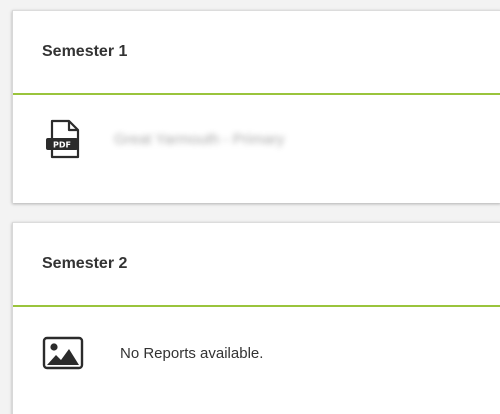 This screenshot has height=414, width=500. Describe the element at coordinates (192, 353) in the screenshot. I see `no-reports-message: No Reports available.` at that location.